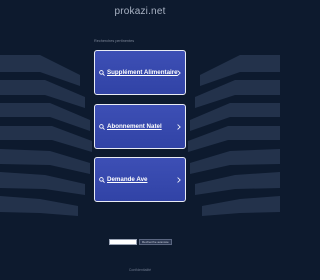 Image resolution: width=320 pixels, height=280 pixels. What do you see at coordinates (140, 270) in the screenshot?
I see `privacy-link: Confidentialité` at bounding box center [140, 270].